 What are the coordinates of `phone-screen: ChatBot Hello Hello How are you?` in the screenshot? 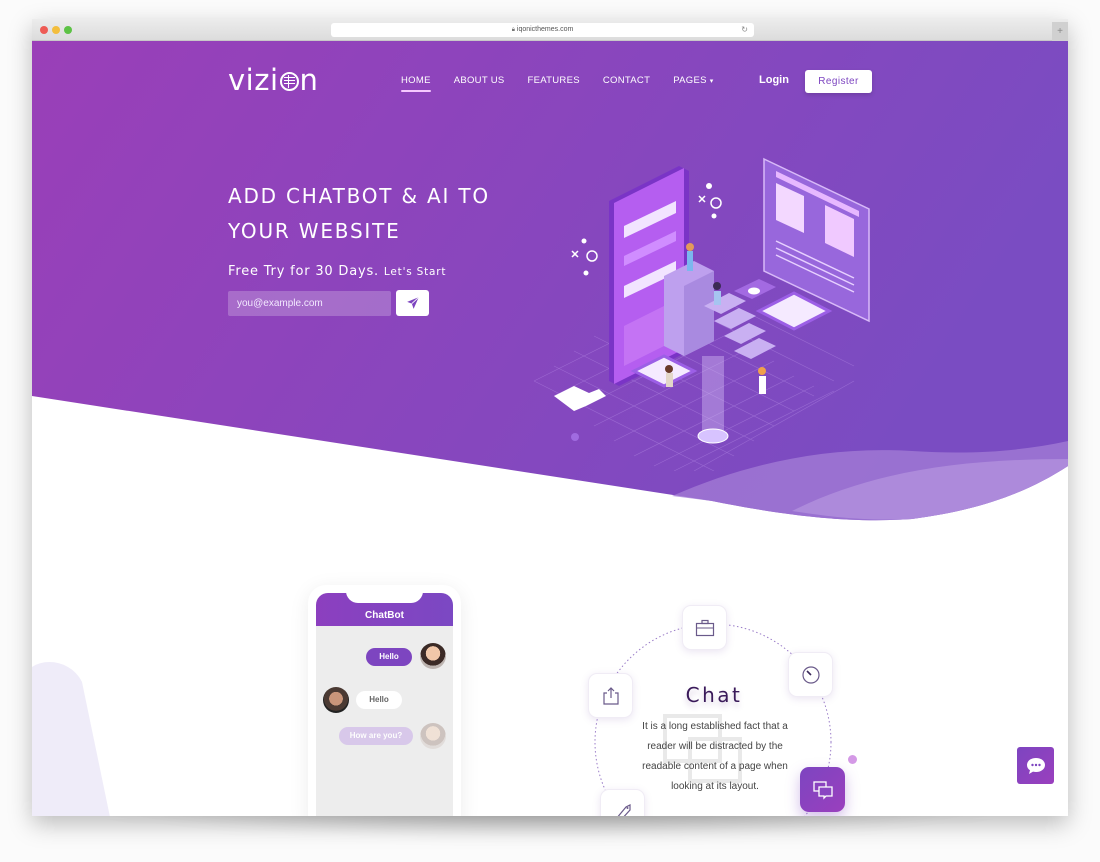 It's located at (384, 704).